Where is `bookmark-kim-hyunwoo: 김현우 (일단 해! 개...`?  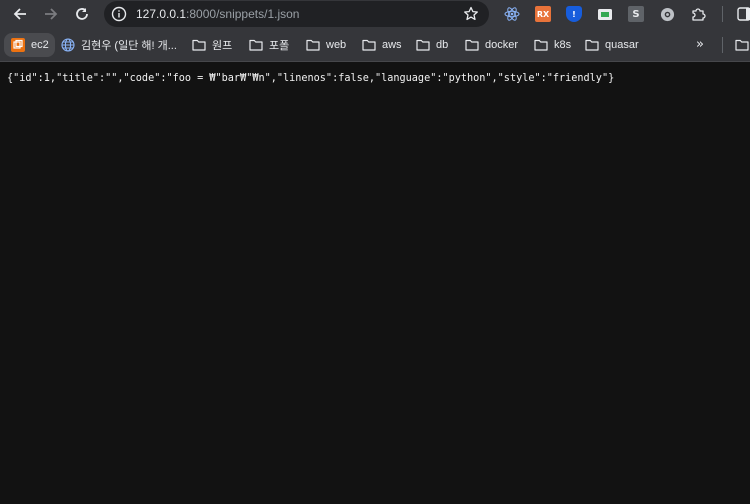
bookmark-kim-hyunwoo: 김현우 (일단 해! 개... is located at coordinates (118, 45).